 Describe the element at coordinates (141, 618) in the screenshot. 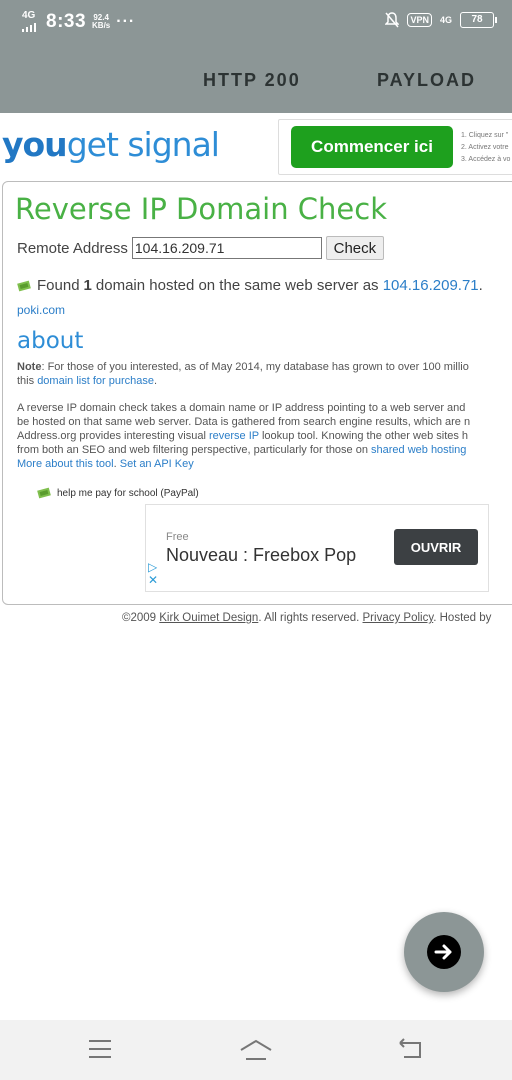

I see `footer-copyright: ©2009` at that location.